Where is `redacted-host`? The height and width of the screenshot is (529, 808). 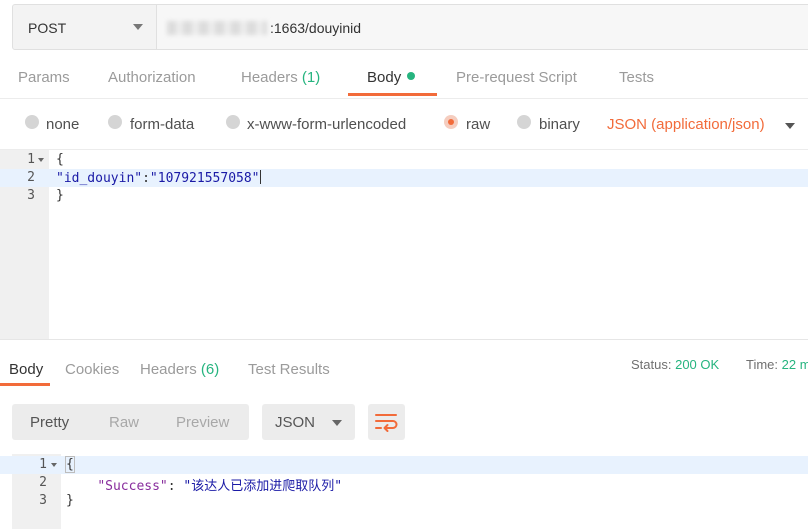 redacted-host is located at coordinates (217, 28).